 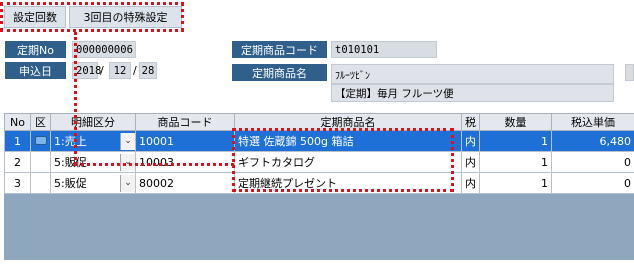 I want to click on product-code-cell: 10003, so click(x=185, y=162).